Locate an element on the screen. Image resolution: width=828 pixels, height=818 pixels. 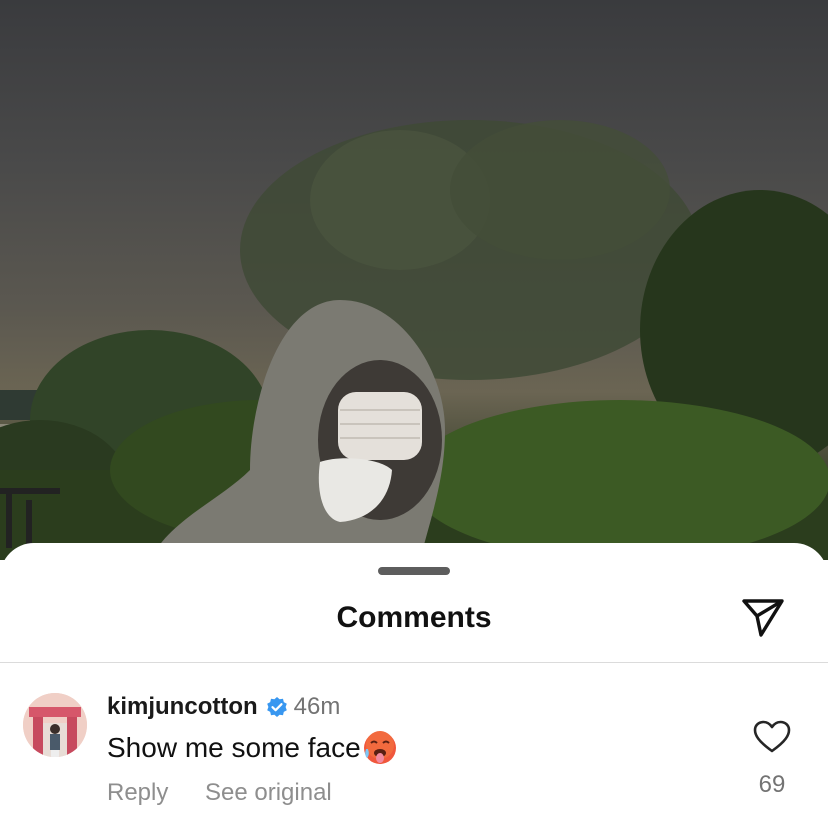
sheet-title: Comments is located at coordinates (414, 617).